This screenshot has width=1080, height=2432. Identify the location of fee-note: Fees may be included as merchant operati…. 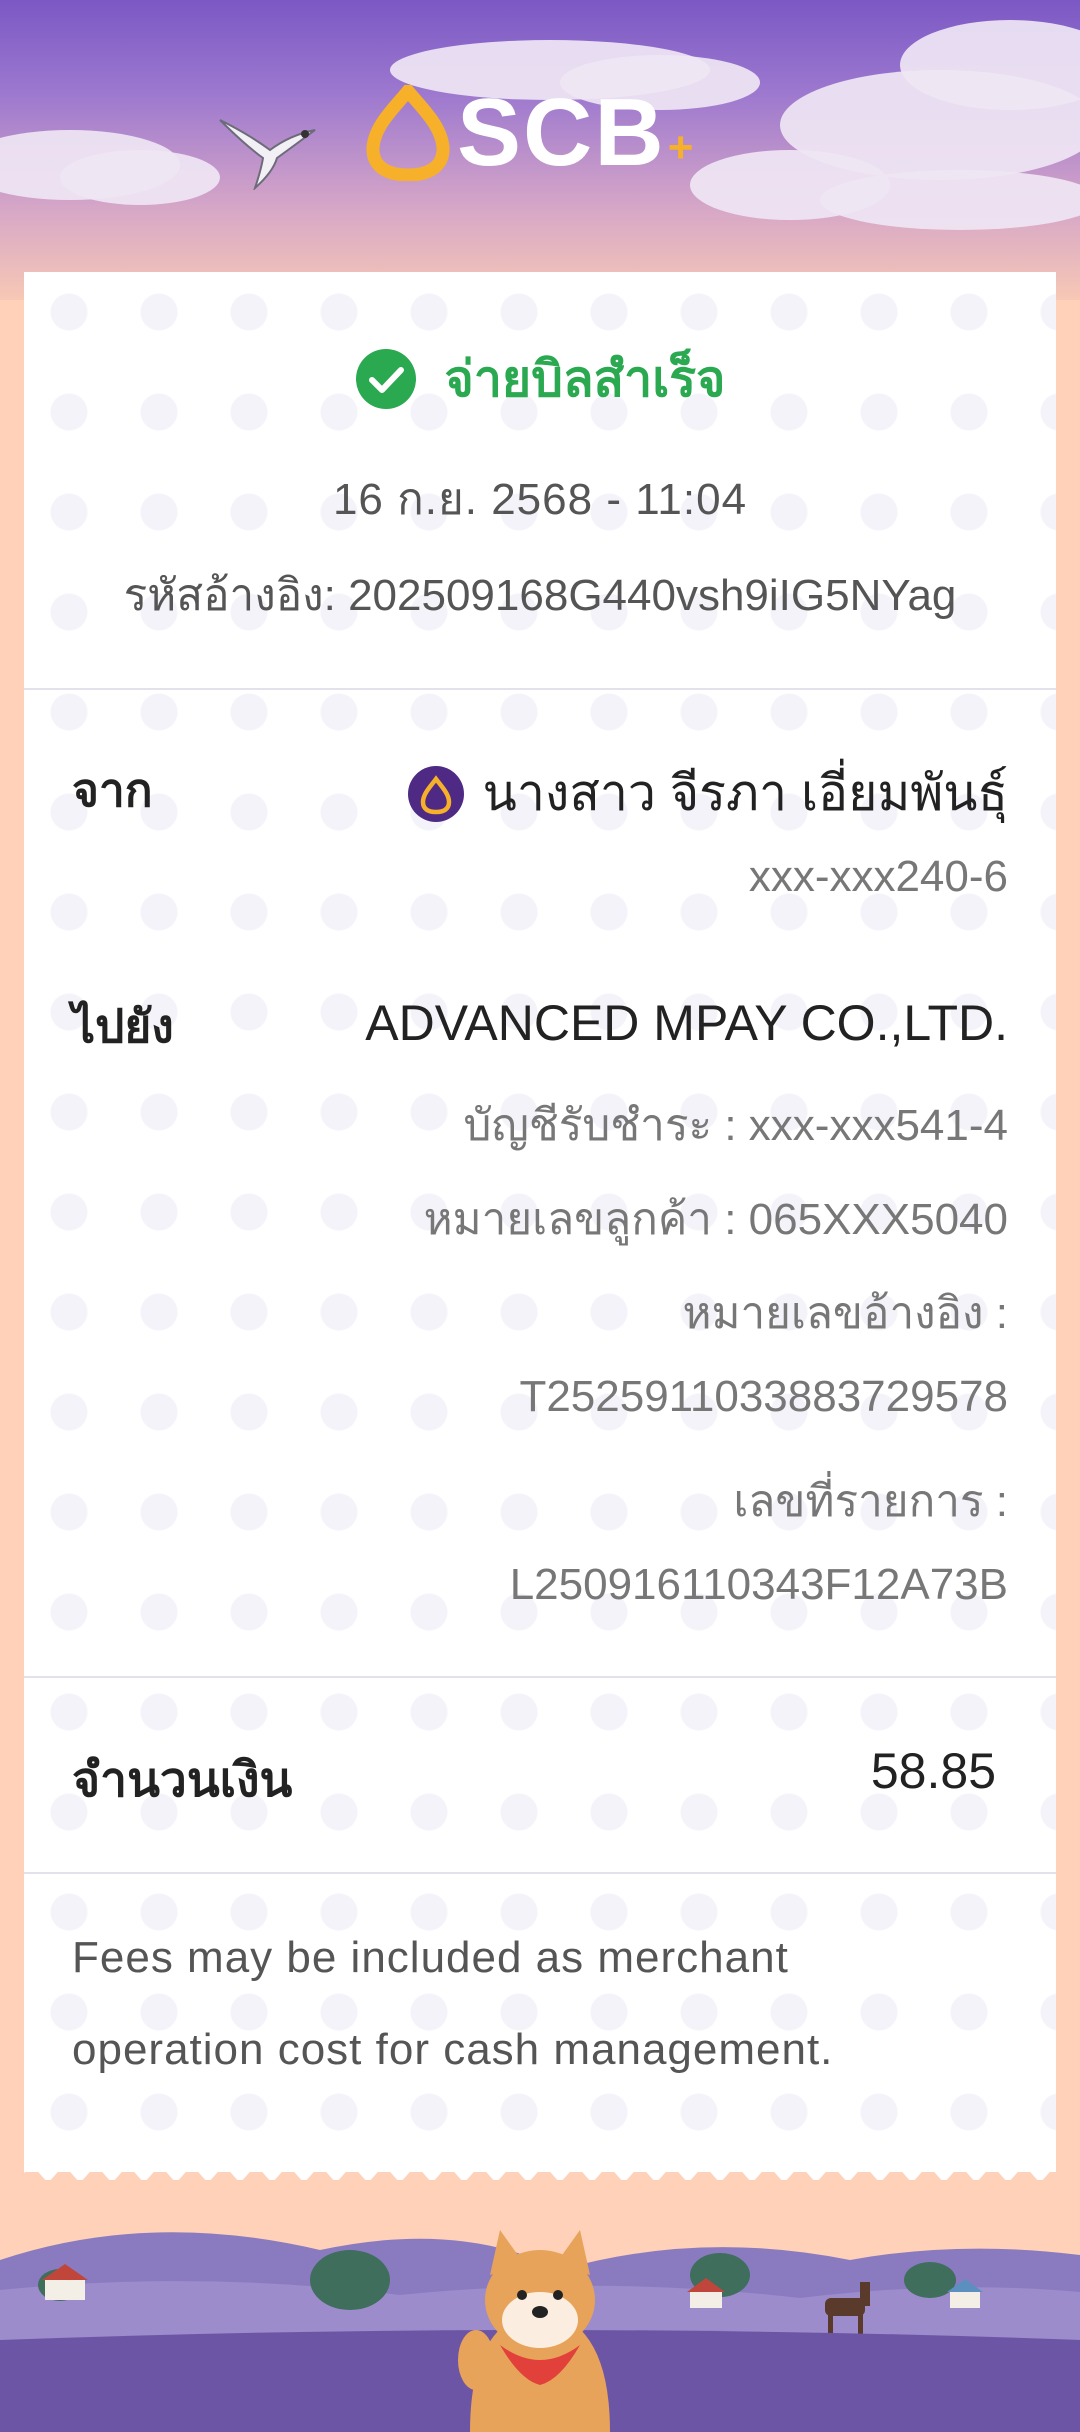
(453, 2003).